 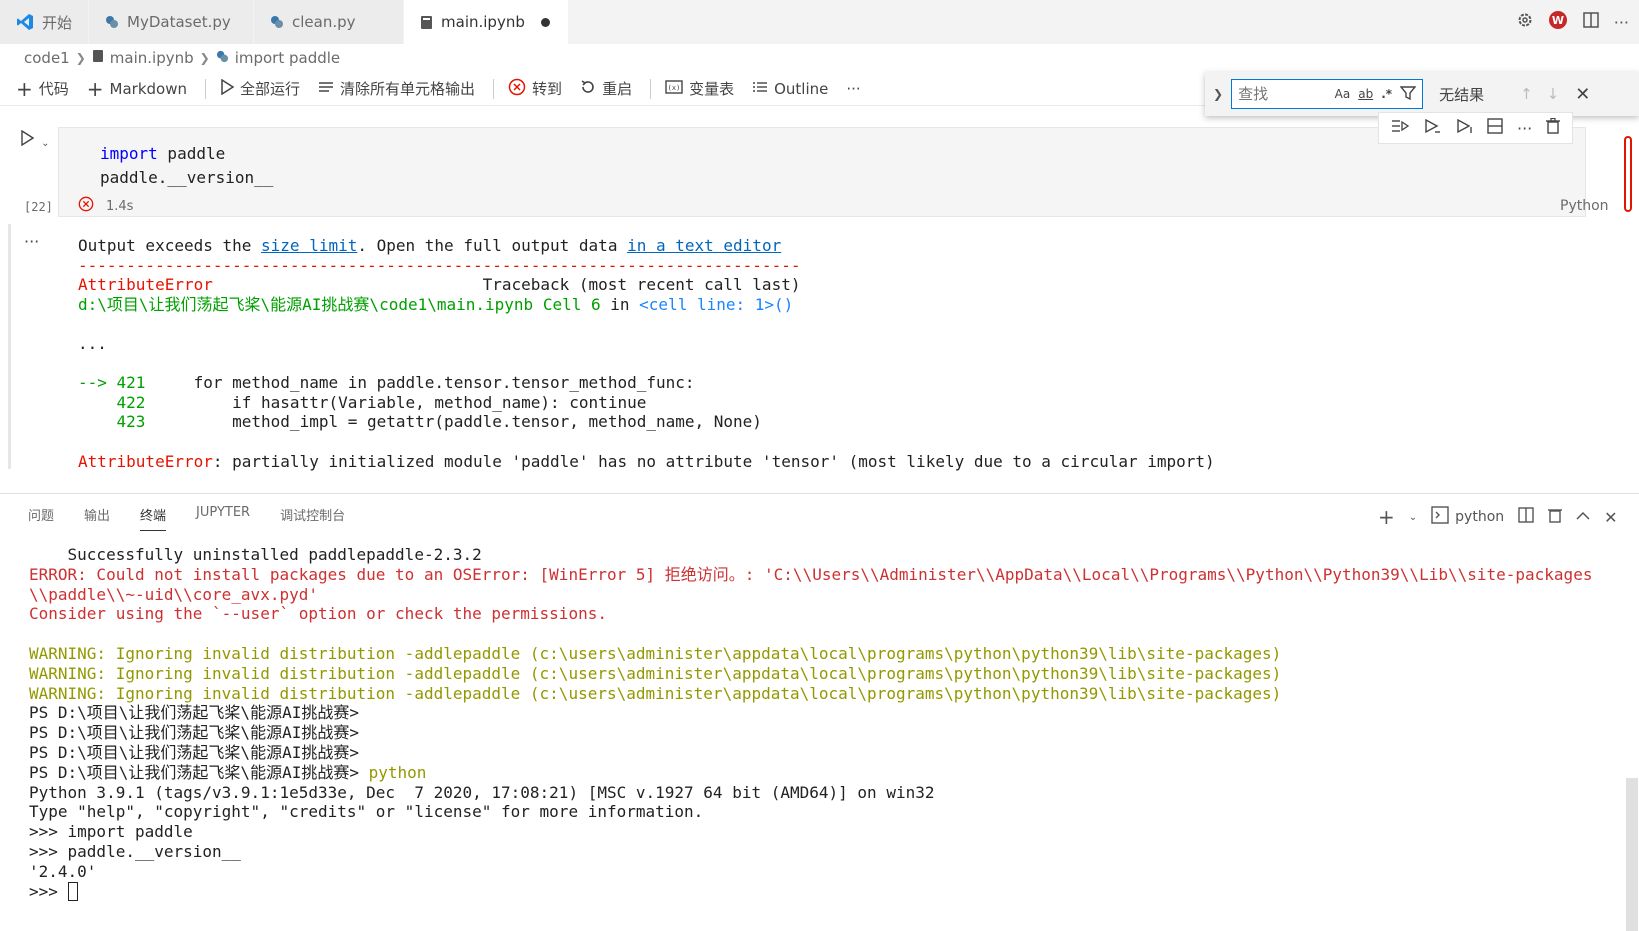 I want to click on restart-icon, so click(x=588, y=89).